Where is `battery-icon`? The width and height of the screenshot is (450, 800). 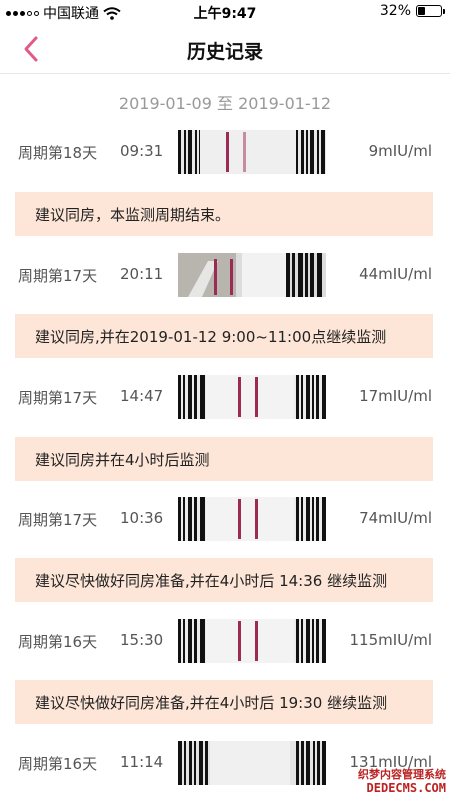
battery-icon is located at coordinates (430, 11).